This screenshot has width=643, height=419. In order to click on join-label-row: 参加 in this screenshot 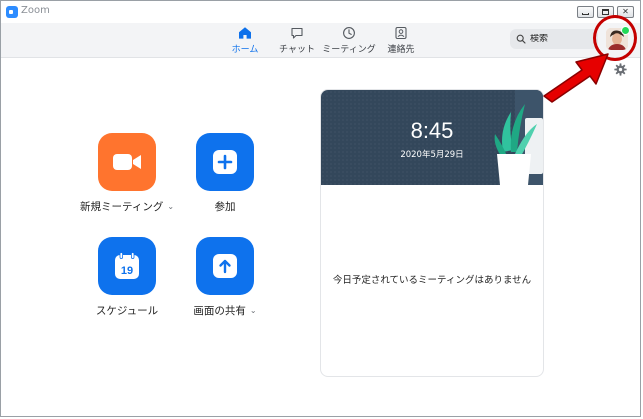, I will do `click(225, 206)`.